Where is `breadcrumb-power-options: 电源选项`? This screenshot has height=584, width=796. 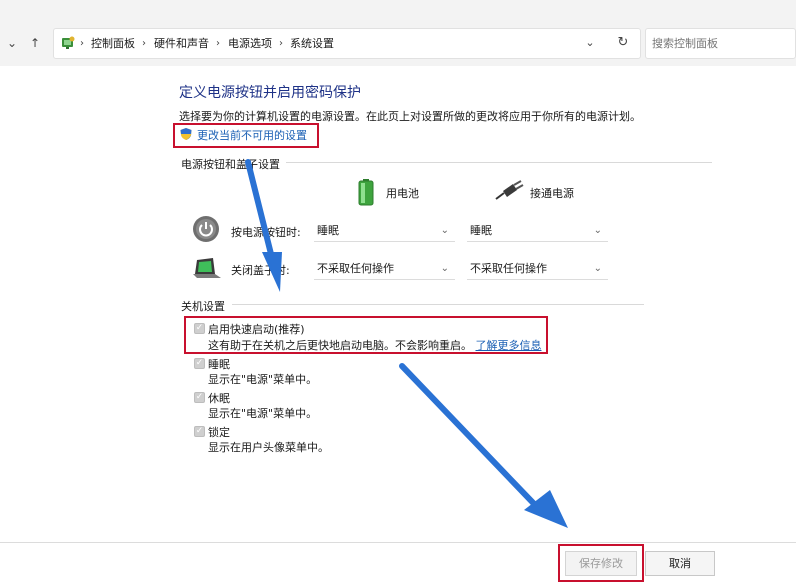
breadcrumb-power-options: 电源选项 is located at coordinates (250, 44).